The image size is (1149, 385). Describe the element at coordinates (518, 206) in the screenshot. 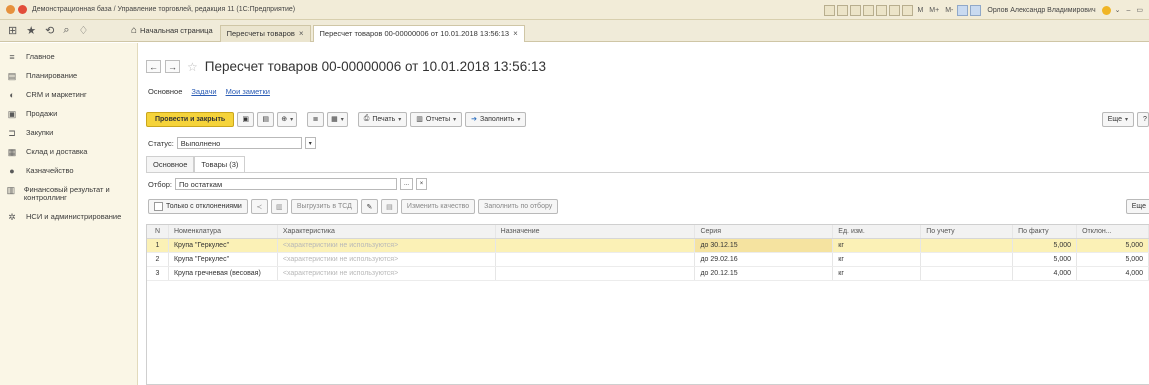

I see `fill-by-filter-button: Заполнить по отбору` at that location.